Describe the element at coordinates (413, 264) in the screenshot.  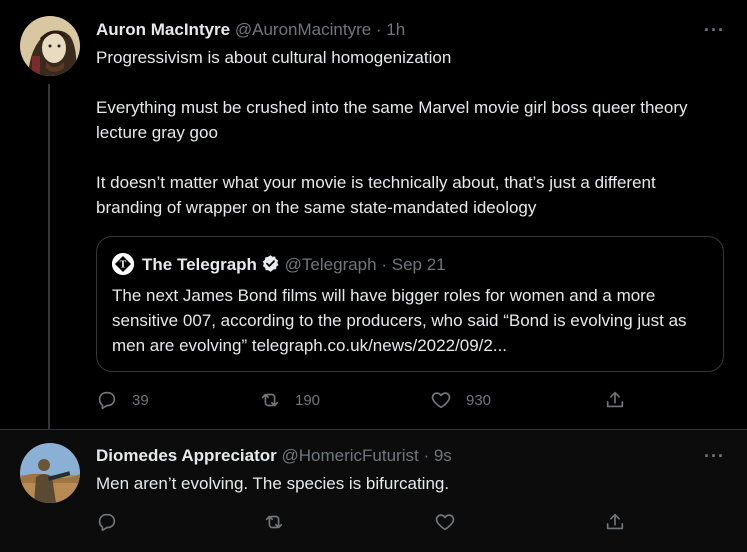
I see `quote-time: · Sep 21` at that location.